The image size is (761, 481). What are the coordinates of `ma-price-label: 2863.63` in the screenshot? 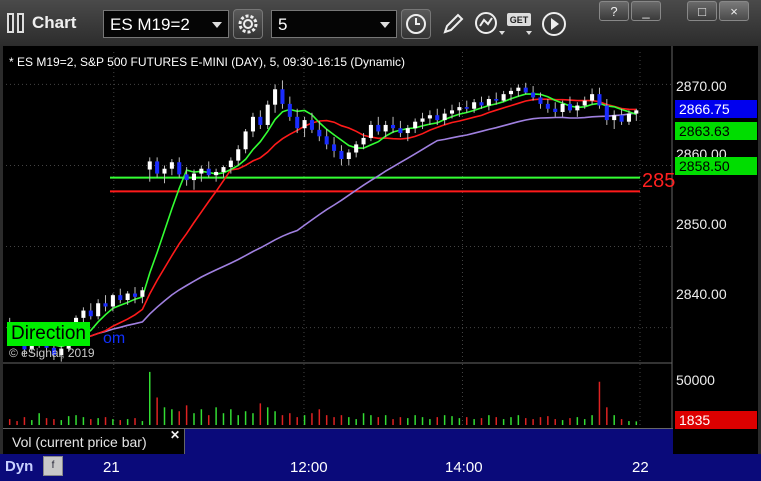 It's located at (716, 131).